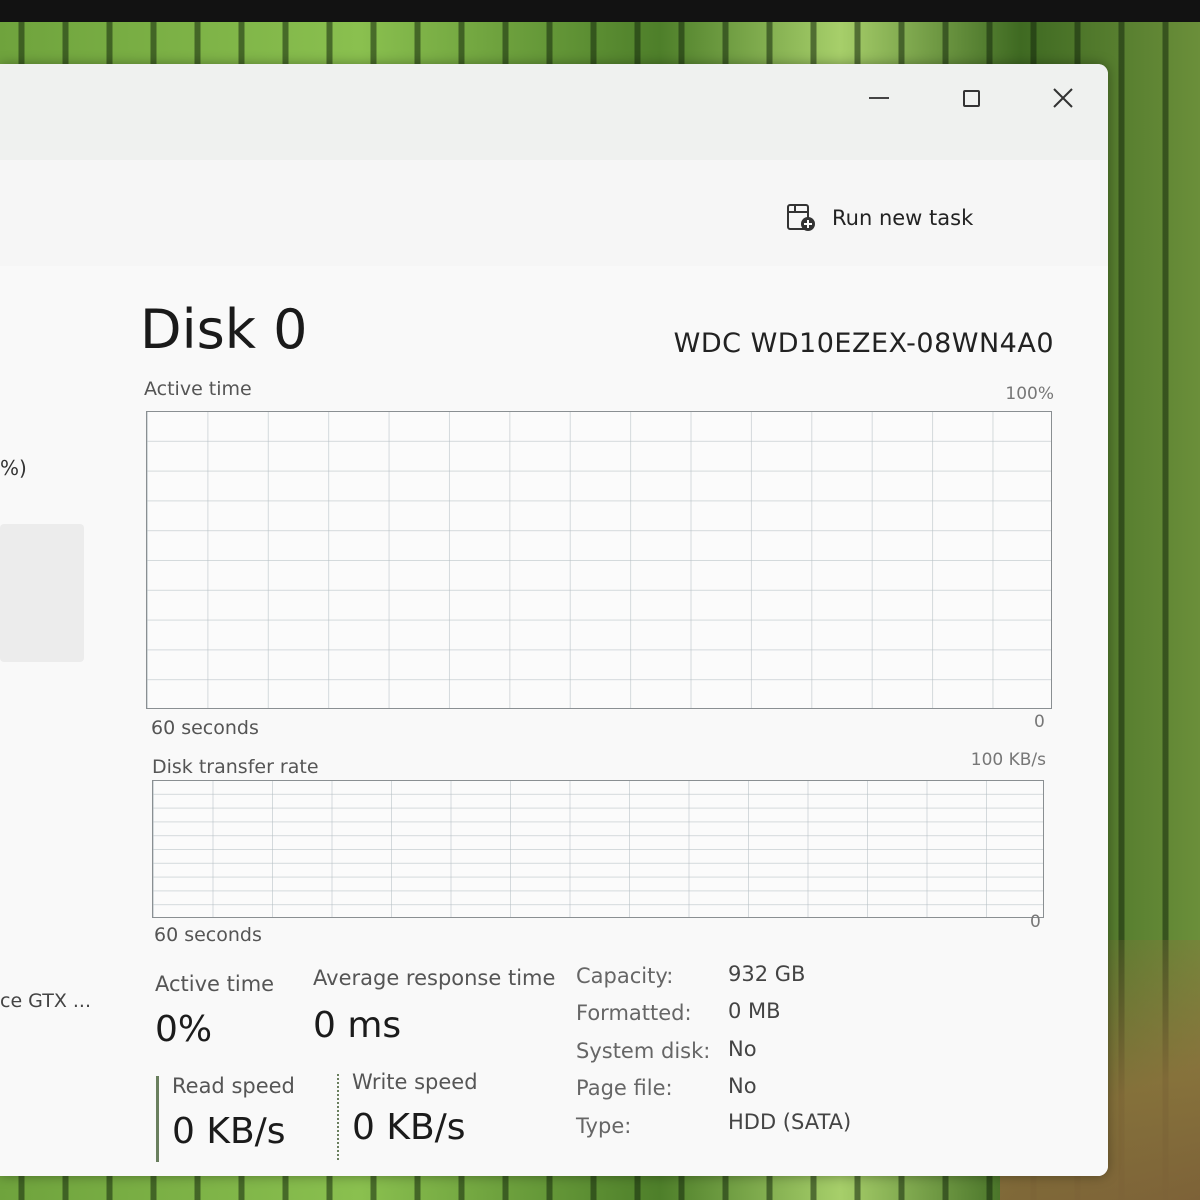 Image resolution: width=1200 pixels, height=1200 pixels. Describe the element at coordinates (604, 1126) in the screenshot. I see `type-key: Type:` at that location.